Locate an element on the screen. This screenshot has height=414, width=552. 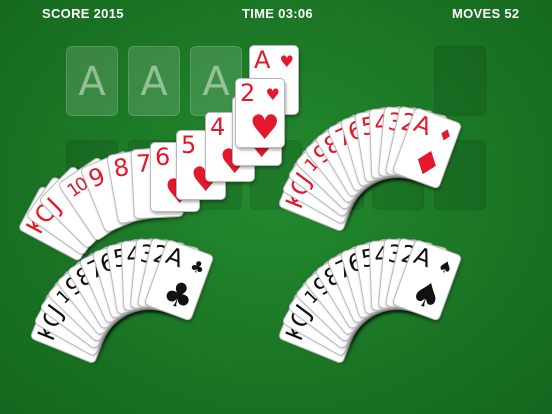
card-rank: 5 is located at coordinates (189, 145).